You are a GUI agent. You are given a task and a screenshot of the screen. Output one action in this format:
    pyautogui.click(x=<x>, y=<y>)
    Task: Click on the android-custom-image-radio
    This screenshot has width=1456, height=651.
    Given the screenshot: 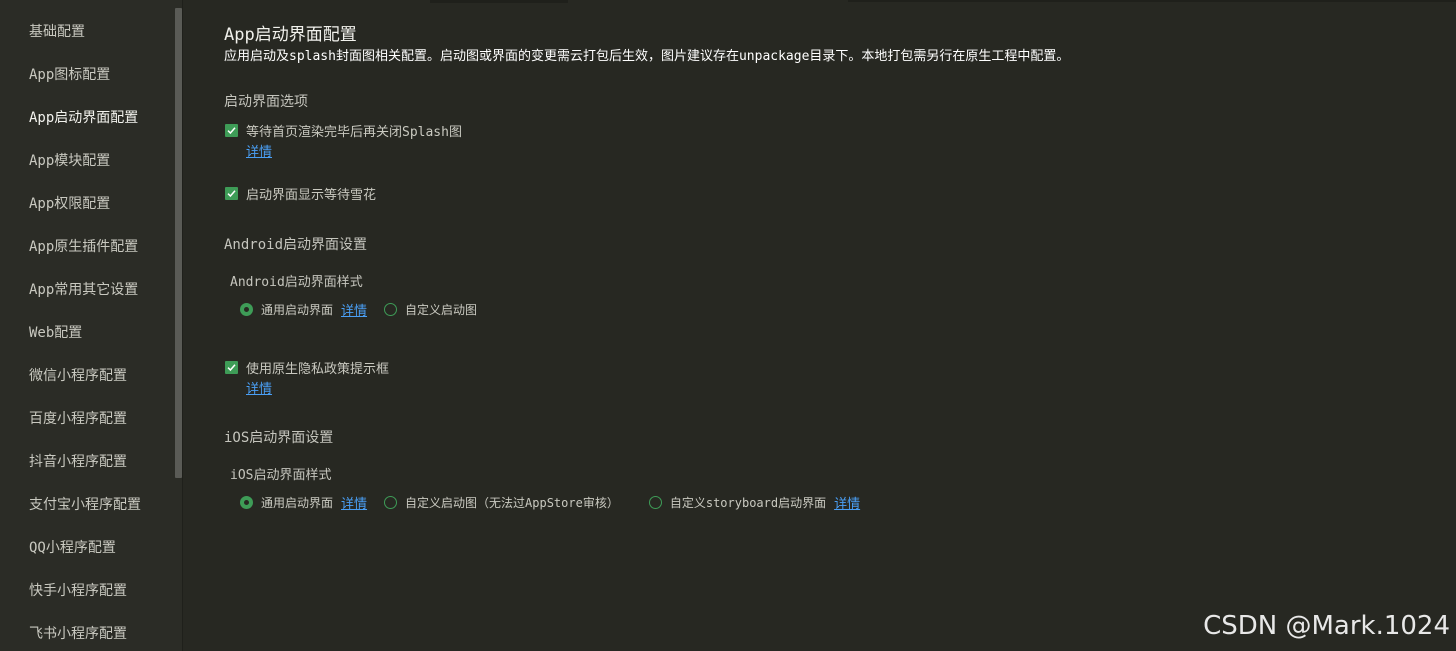 What is the action you would take?
    pyautogui.click(x=391, y=309)
    